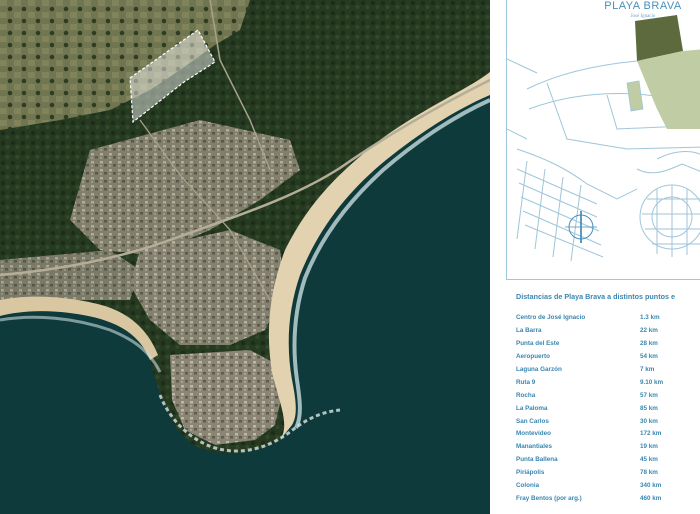  I want to click on distance-row: Centro de José Ignacio 1.3 km, so click(603, 320).